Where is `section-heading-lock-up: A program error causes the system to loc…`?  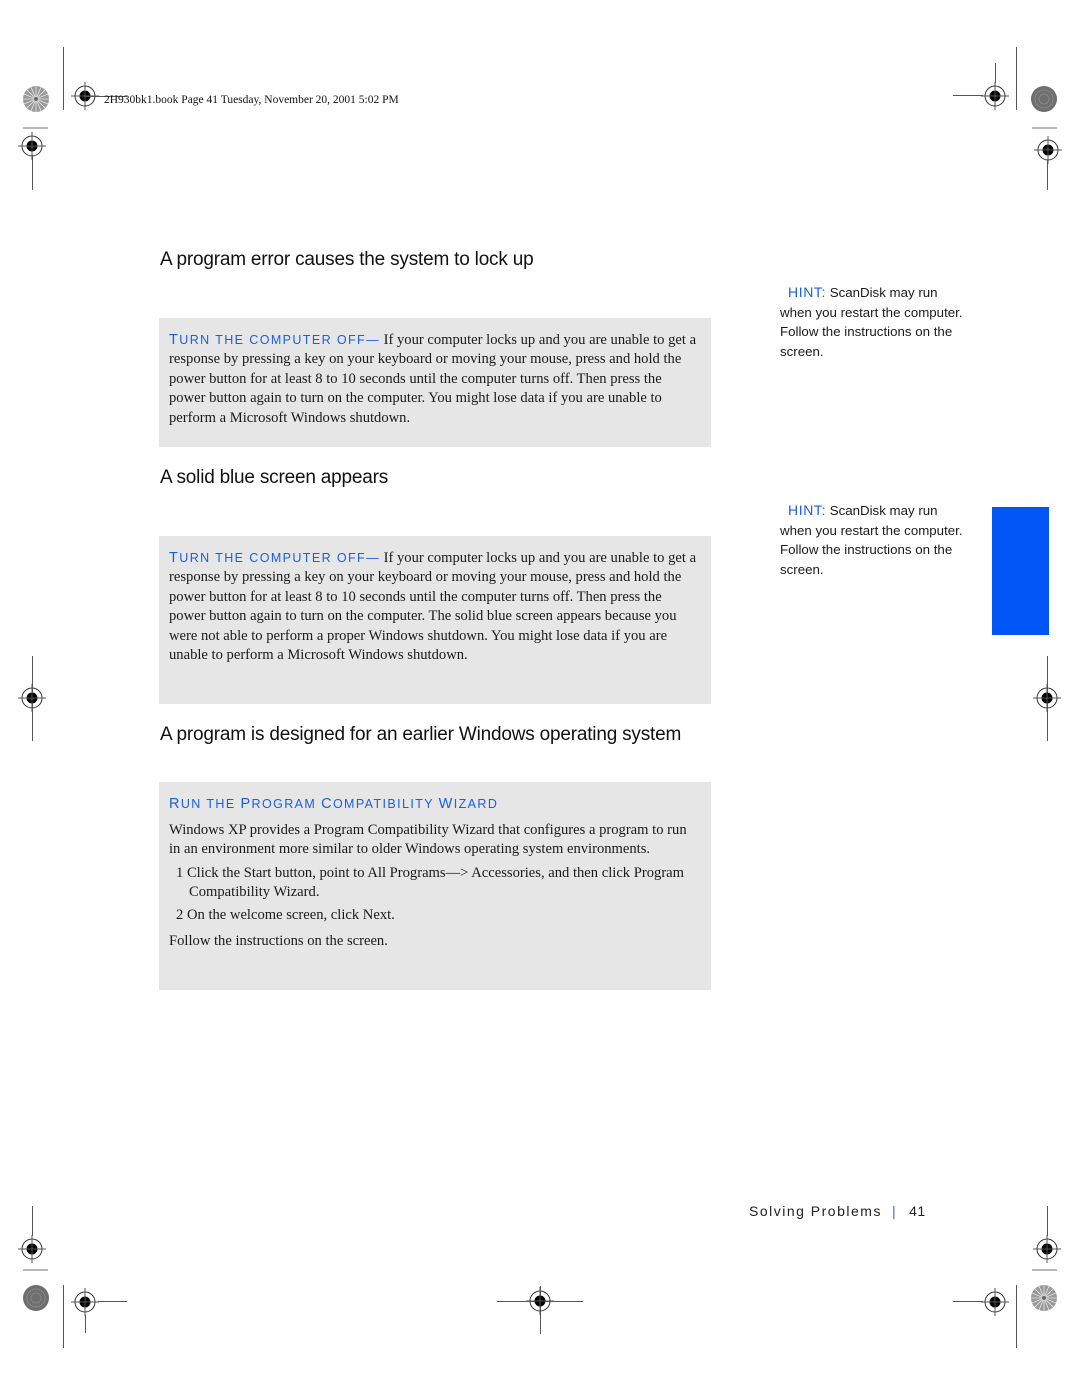
section-heading-lock-up: A program error causes the system to loc… is located at coordinates (347, 259).